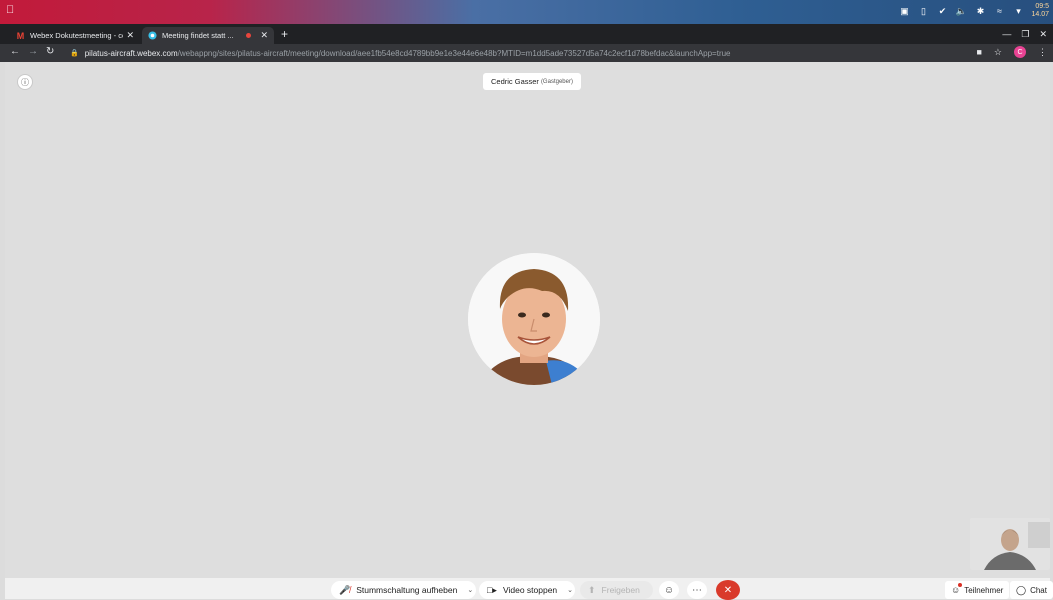 This screenshot has width=1053, height=600. I want to click on close-window-icon: ✕, so click(1043, 34).